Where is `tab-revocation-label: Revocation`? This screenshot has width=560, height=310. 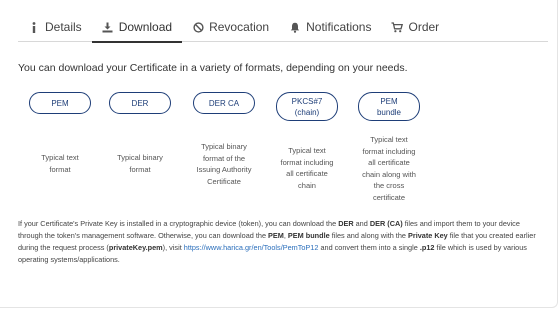 tab-revocation-label: Revocation is located at coordinates (239, 27).